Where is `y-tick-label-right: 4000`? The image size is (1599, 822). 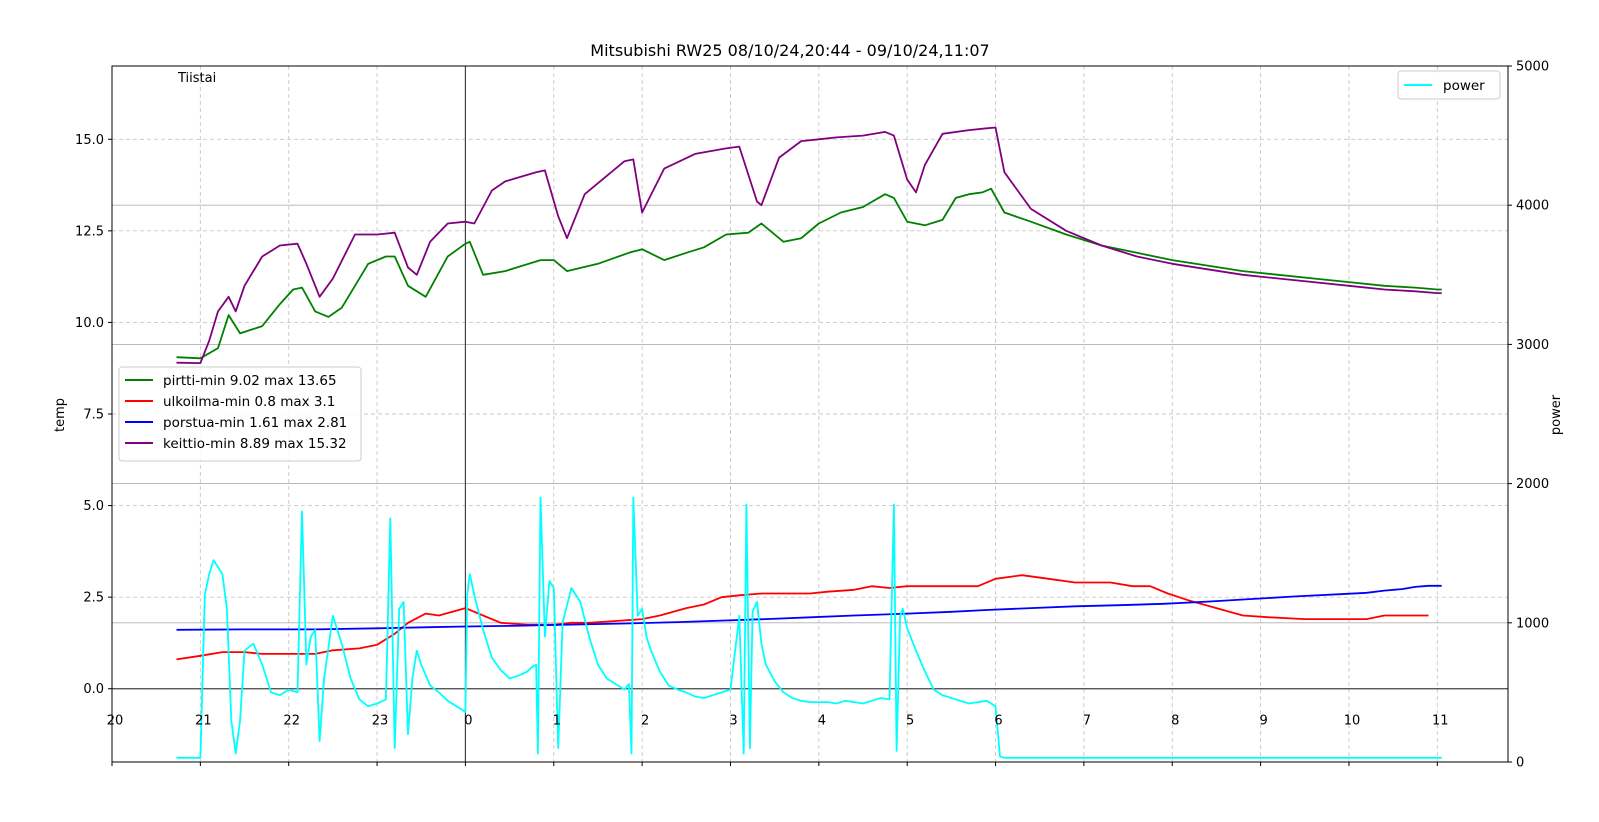 y-tick-label-right: 4000 is located at coordinates (1532, 206).